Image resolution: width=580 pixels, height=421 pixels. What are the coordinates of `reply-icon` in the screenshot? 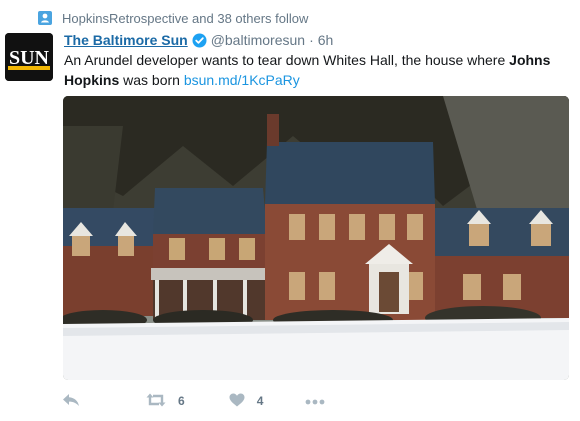 It's located at (71, 401).